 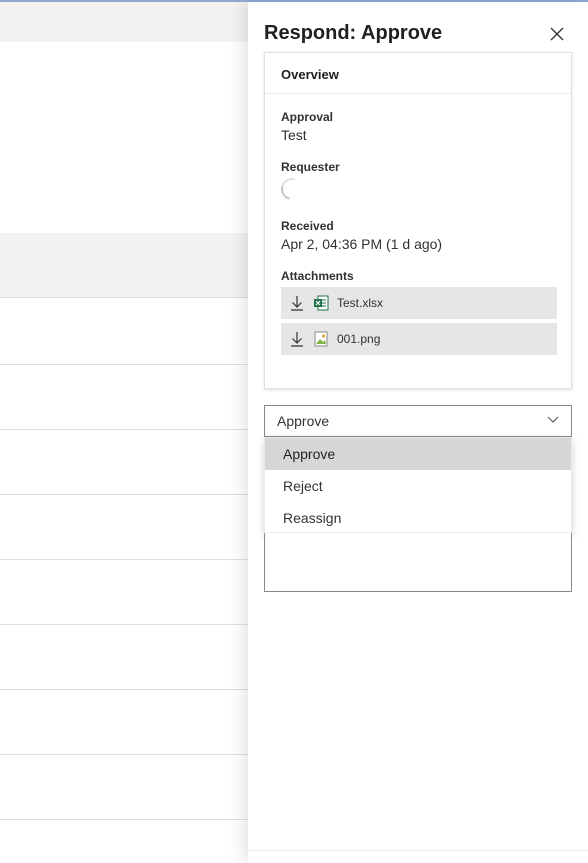 I want to click on close-button, so click(x=557, y=34).